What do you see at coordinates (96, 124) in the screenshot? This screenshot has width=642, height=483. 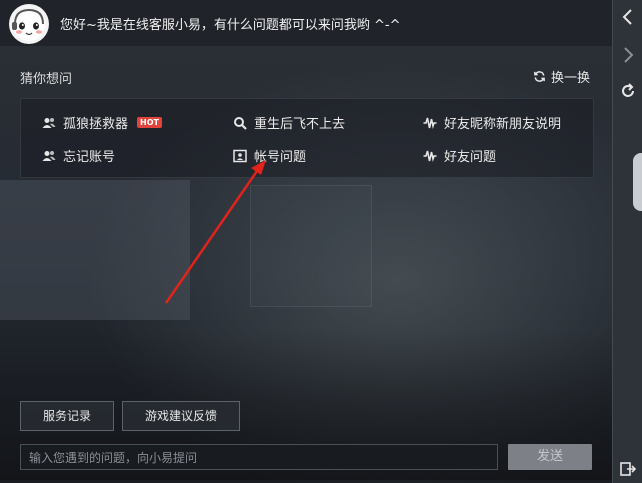 I see `suggestion-label: 孤狼拯救器` at bounding box center [96, 124].